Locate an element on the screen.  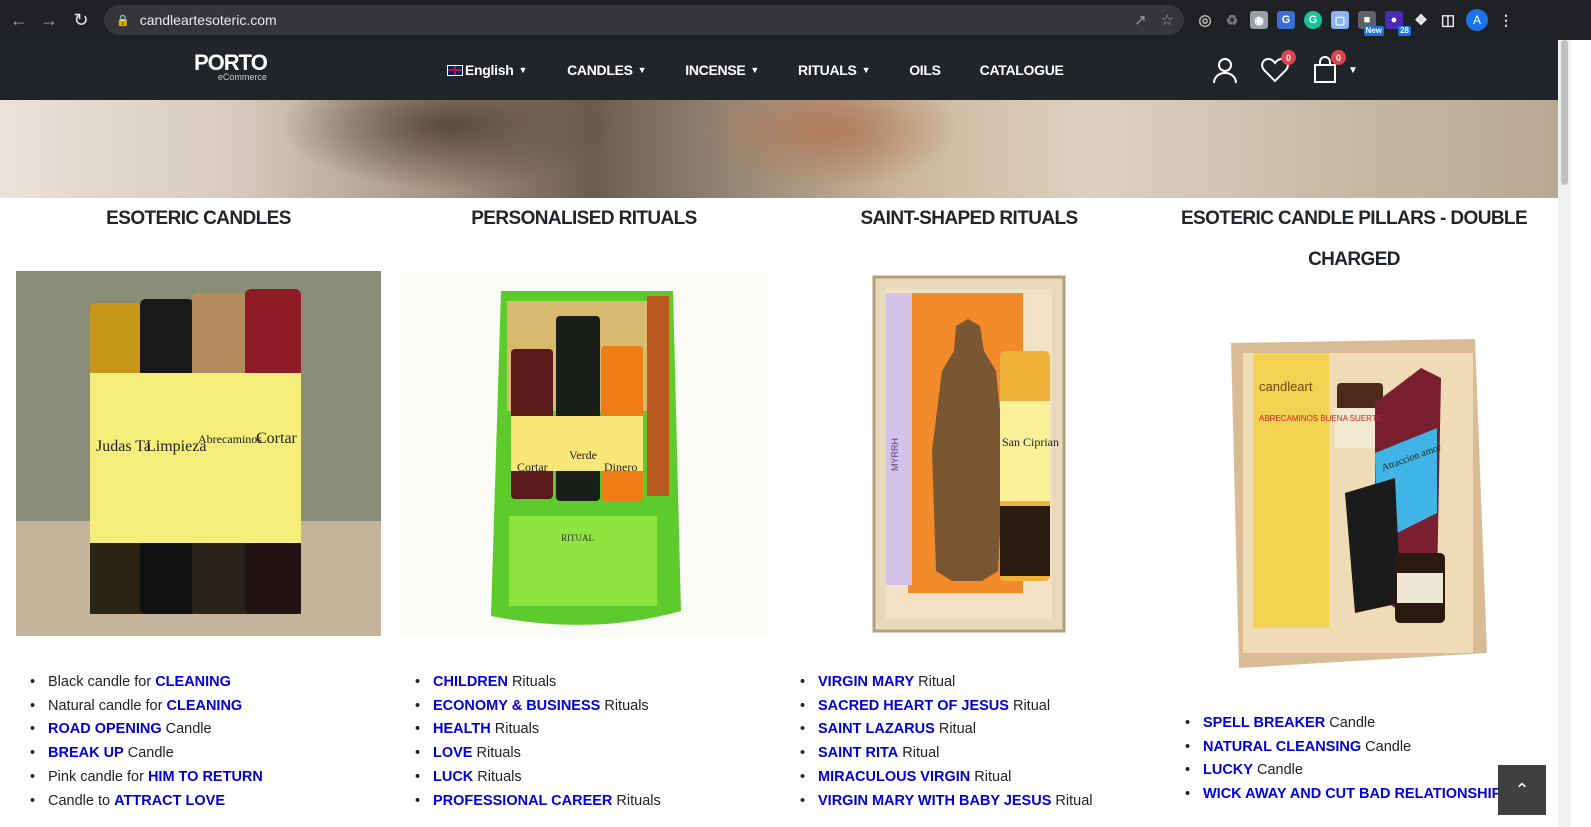
list-item: SPELL BREAKER Candle is located at coordinates (1341, 724).